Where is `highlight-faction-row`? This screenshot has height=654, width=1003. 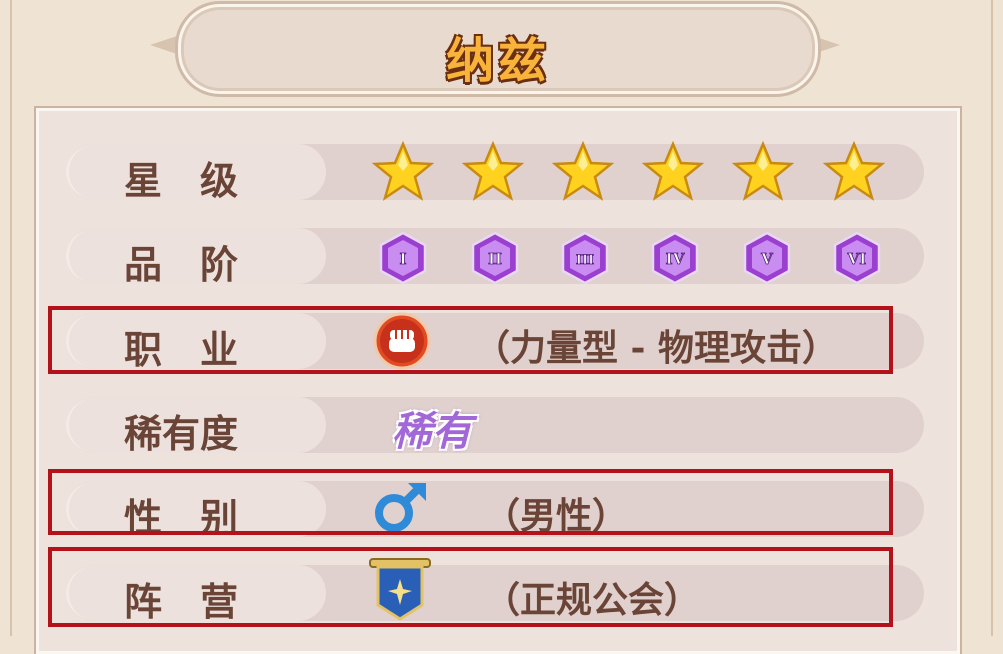 highlight-faction-row is located at coordinates (470, 587).